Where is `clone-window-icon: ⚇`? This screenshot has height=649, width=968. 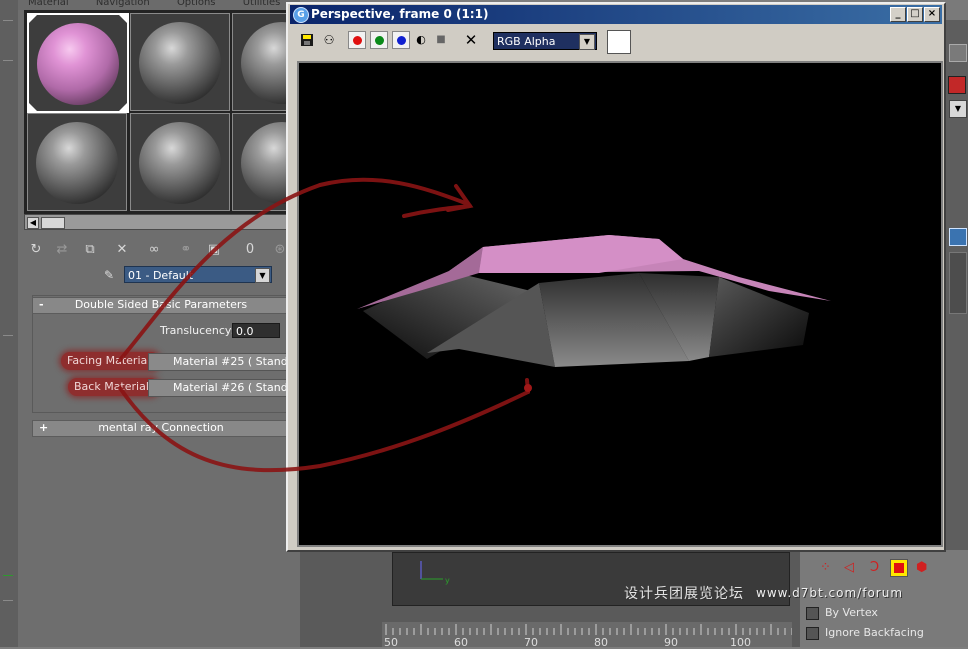 clone-window-icon: ⚇ is located at coordinates (329, 40).